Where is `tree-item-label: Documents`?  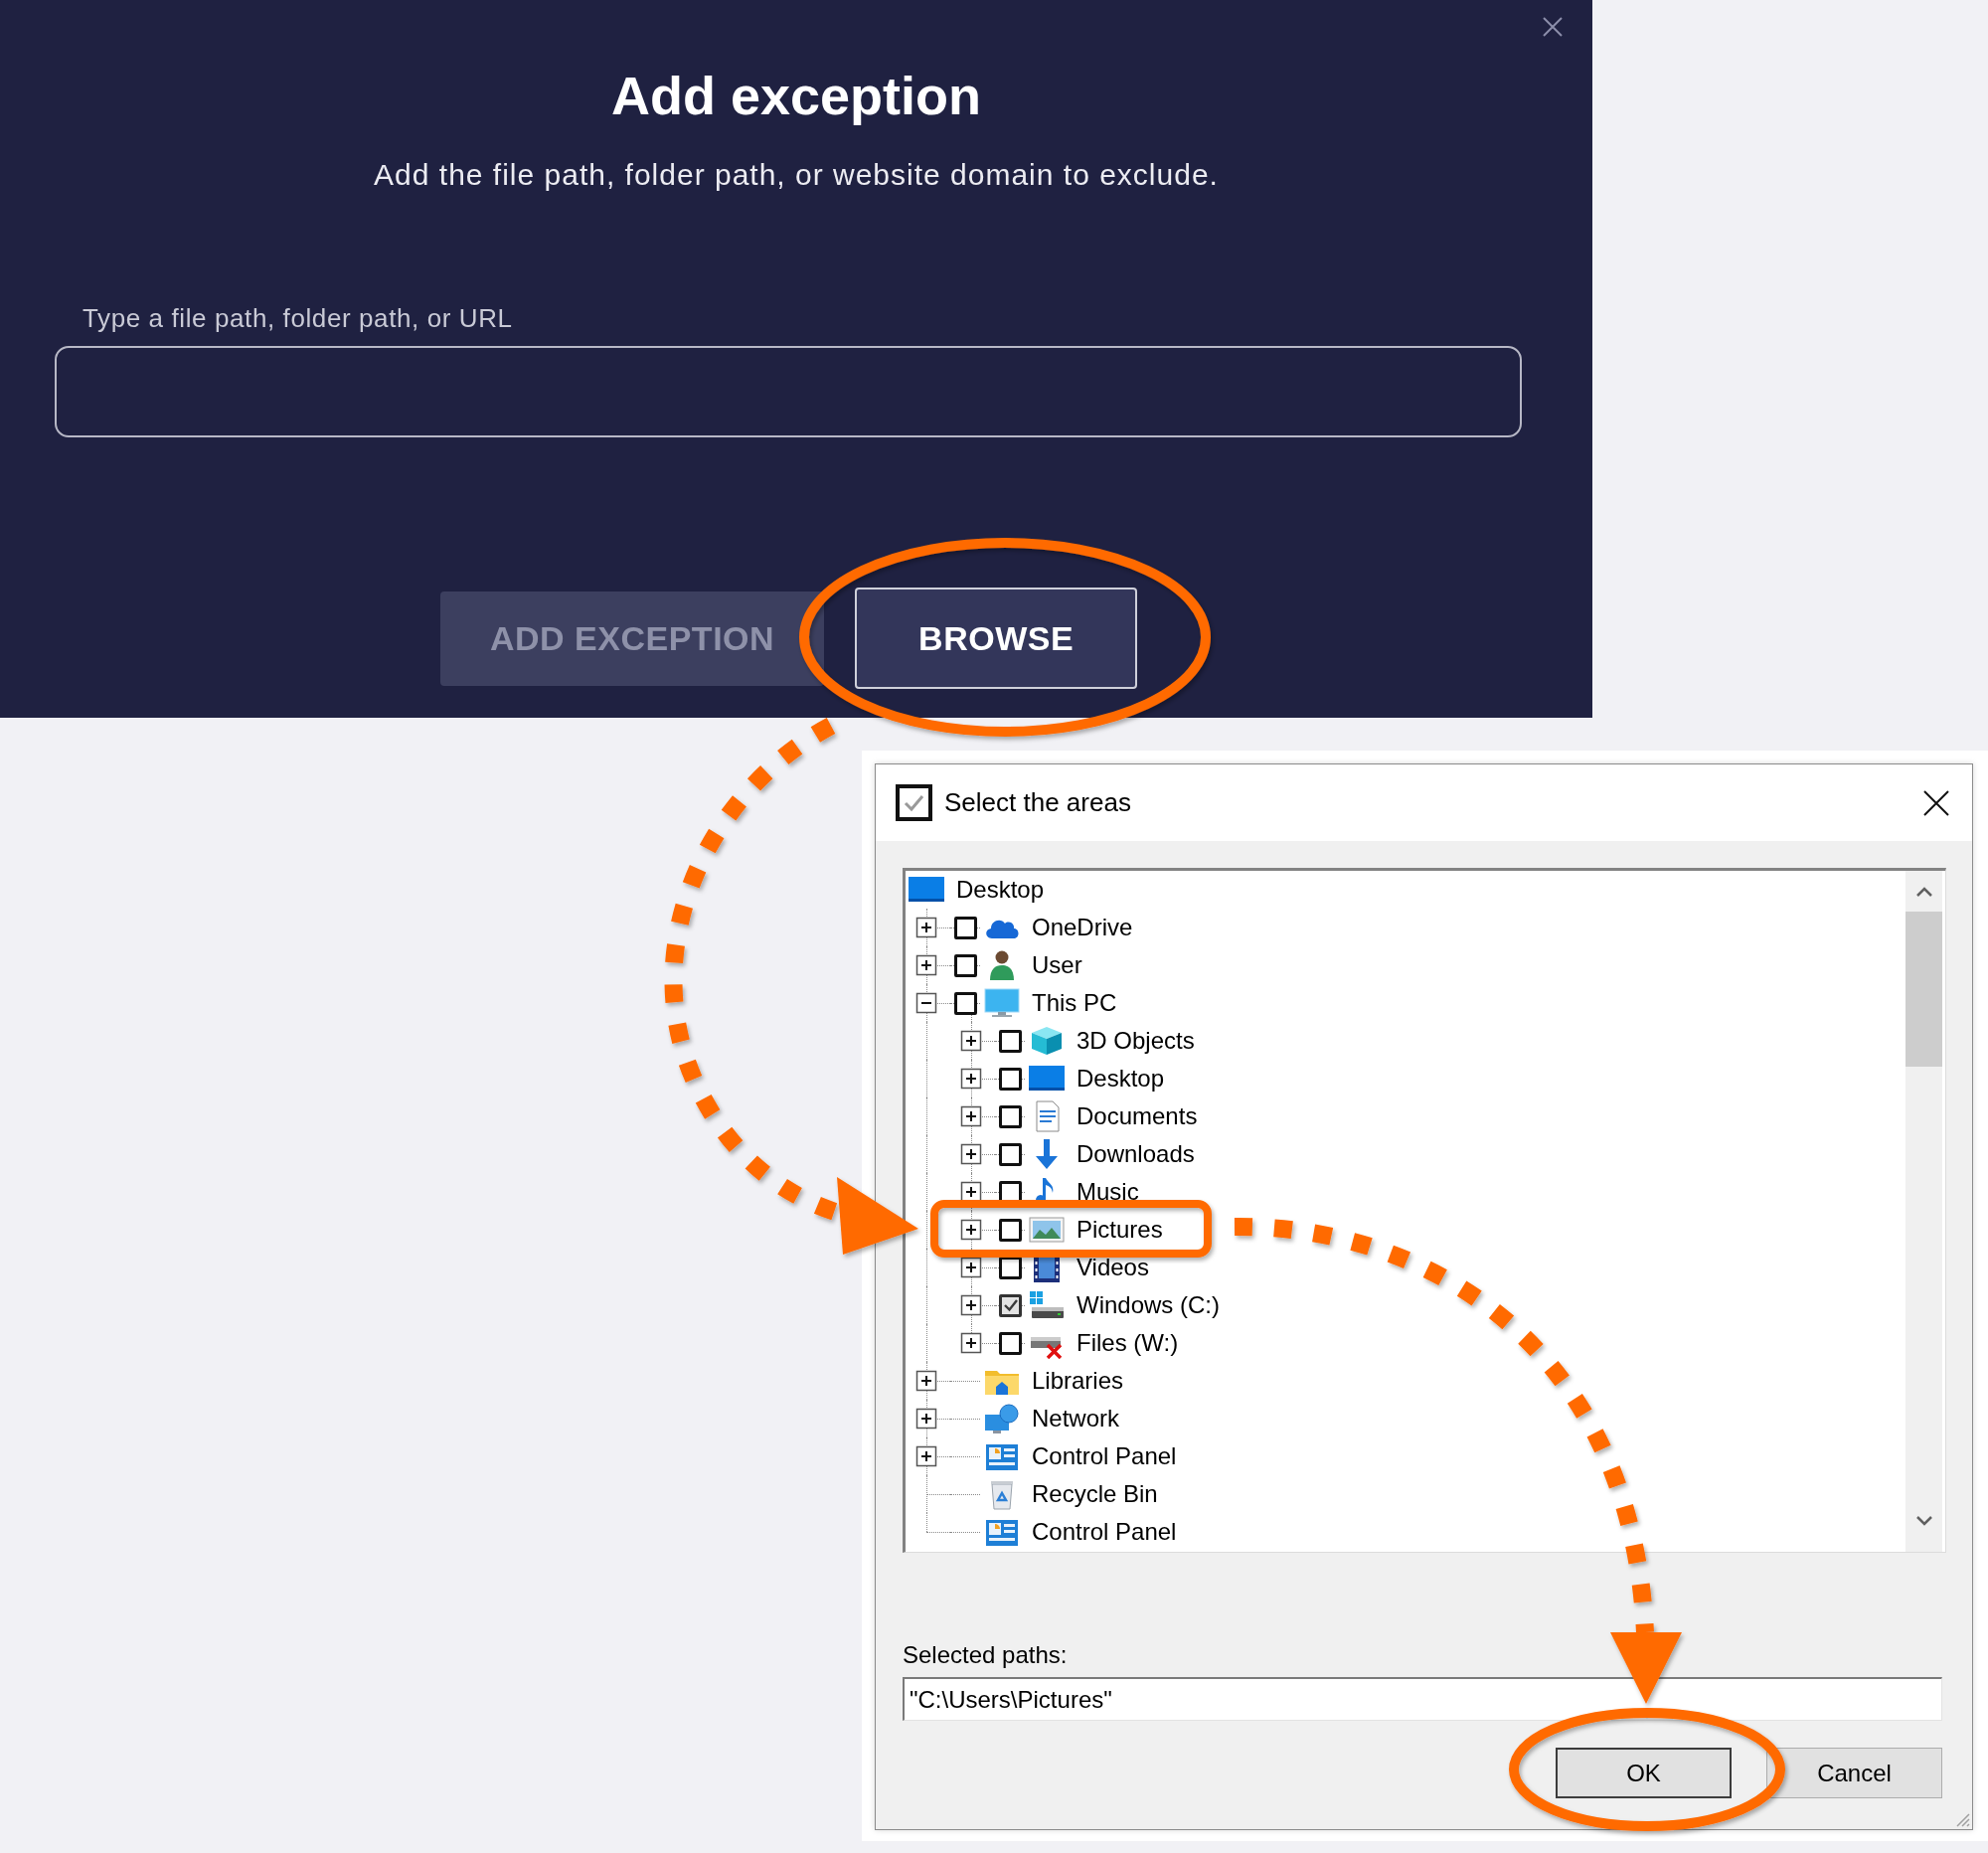
tree-item-label: Documents is located at coordinates (1137, 1116).